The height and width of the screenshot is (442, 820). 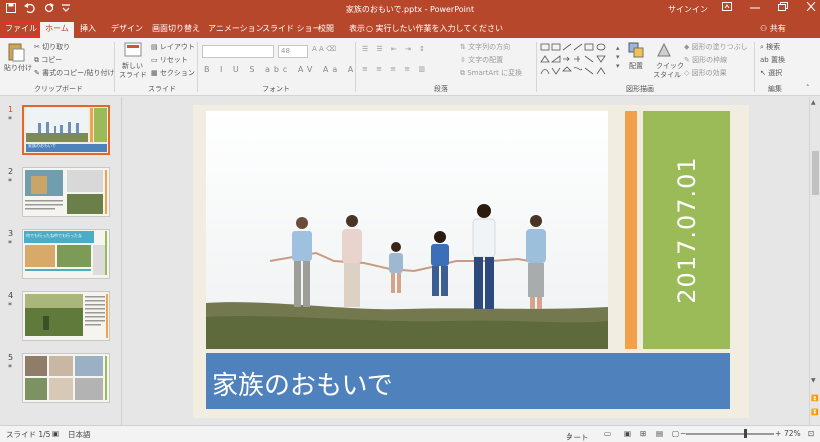 What do you see at coordinates (280, 69) in the screenshot?
I see `font-style-icons: B I U S abc AV Aa A` at bounding box center [280, 69].